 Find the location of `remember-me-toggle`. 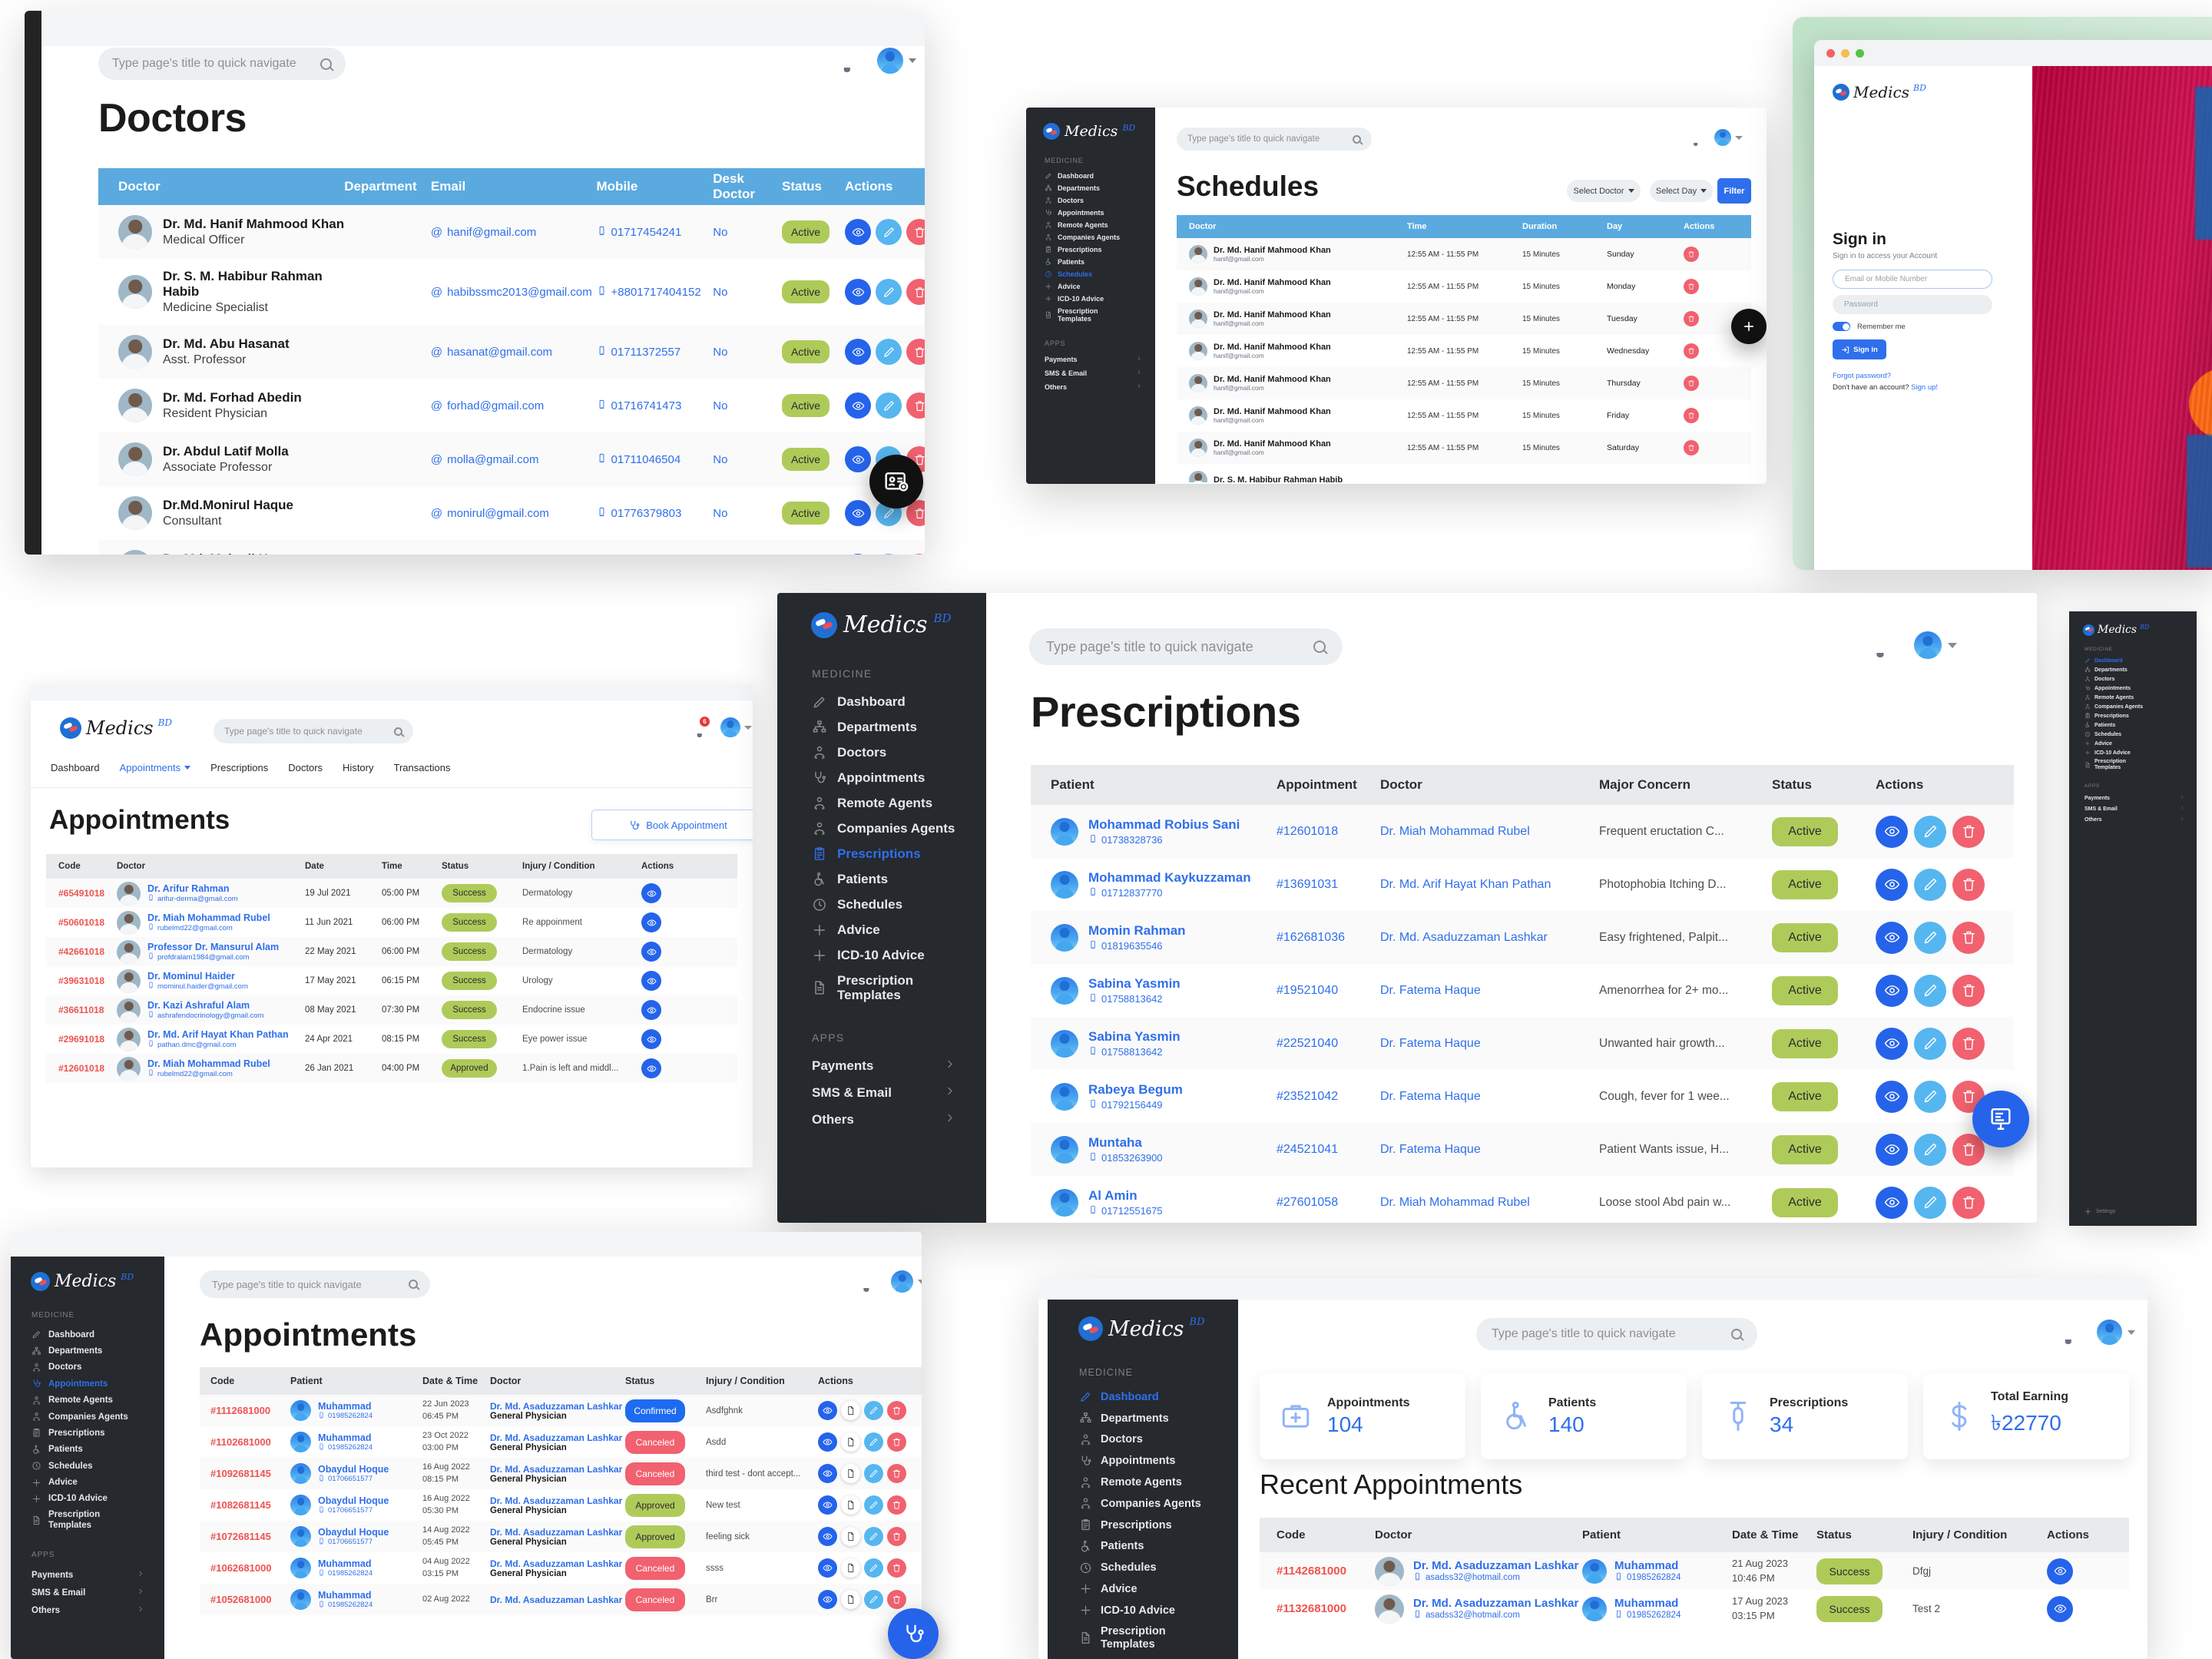

remember-me-toggle is located at coordinates (1842, 326).